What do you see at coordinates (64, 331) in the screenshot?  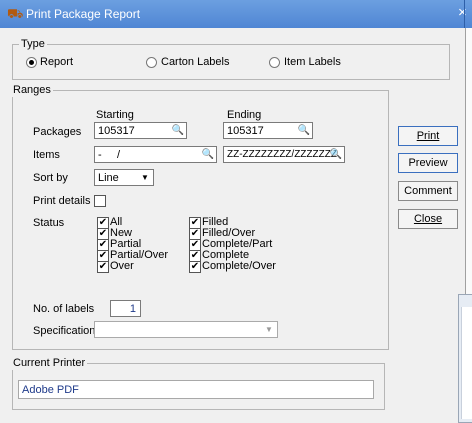 I see `specification-label: Specification` at bounding box center [64, 331].